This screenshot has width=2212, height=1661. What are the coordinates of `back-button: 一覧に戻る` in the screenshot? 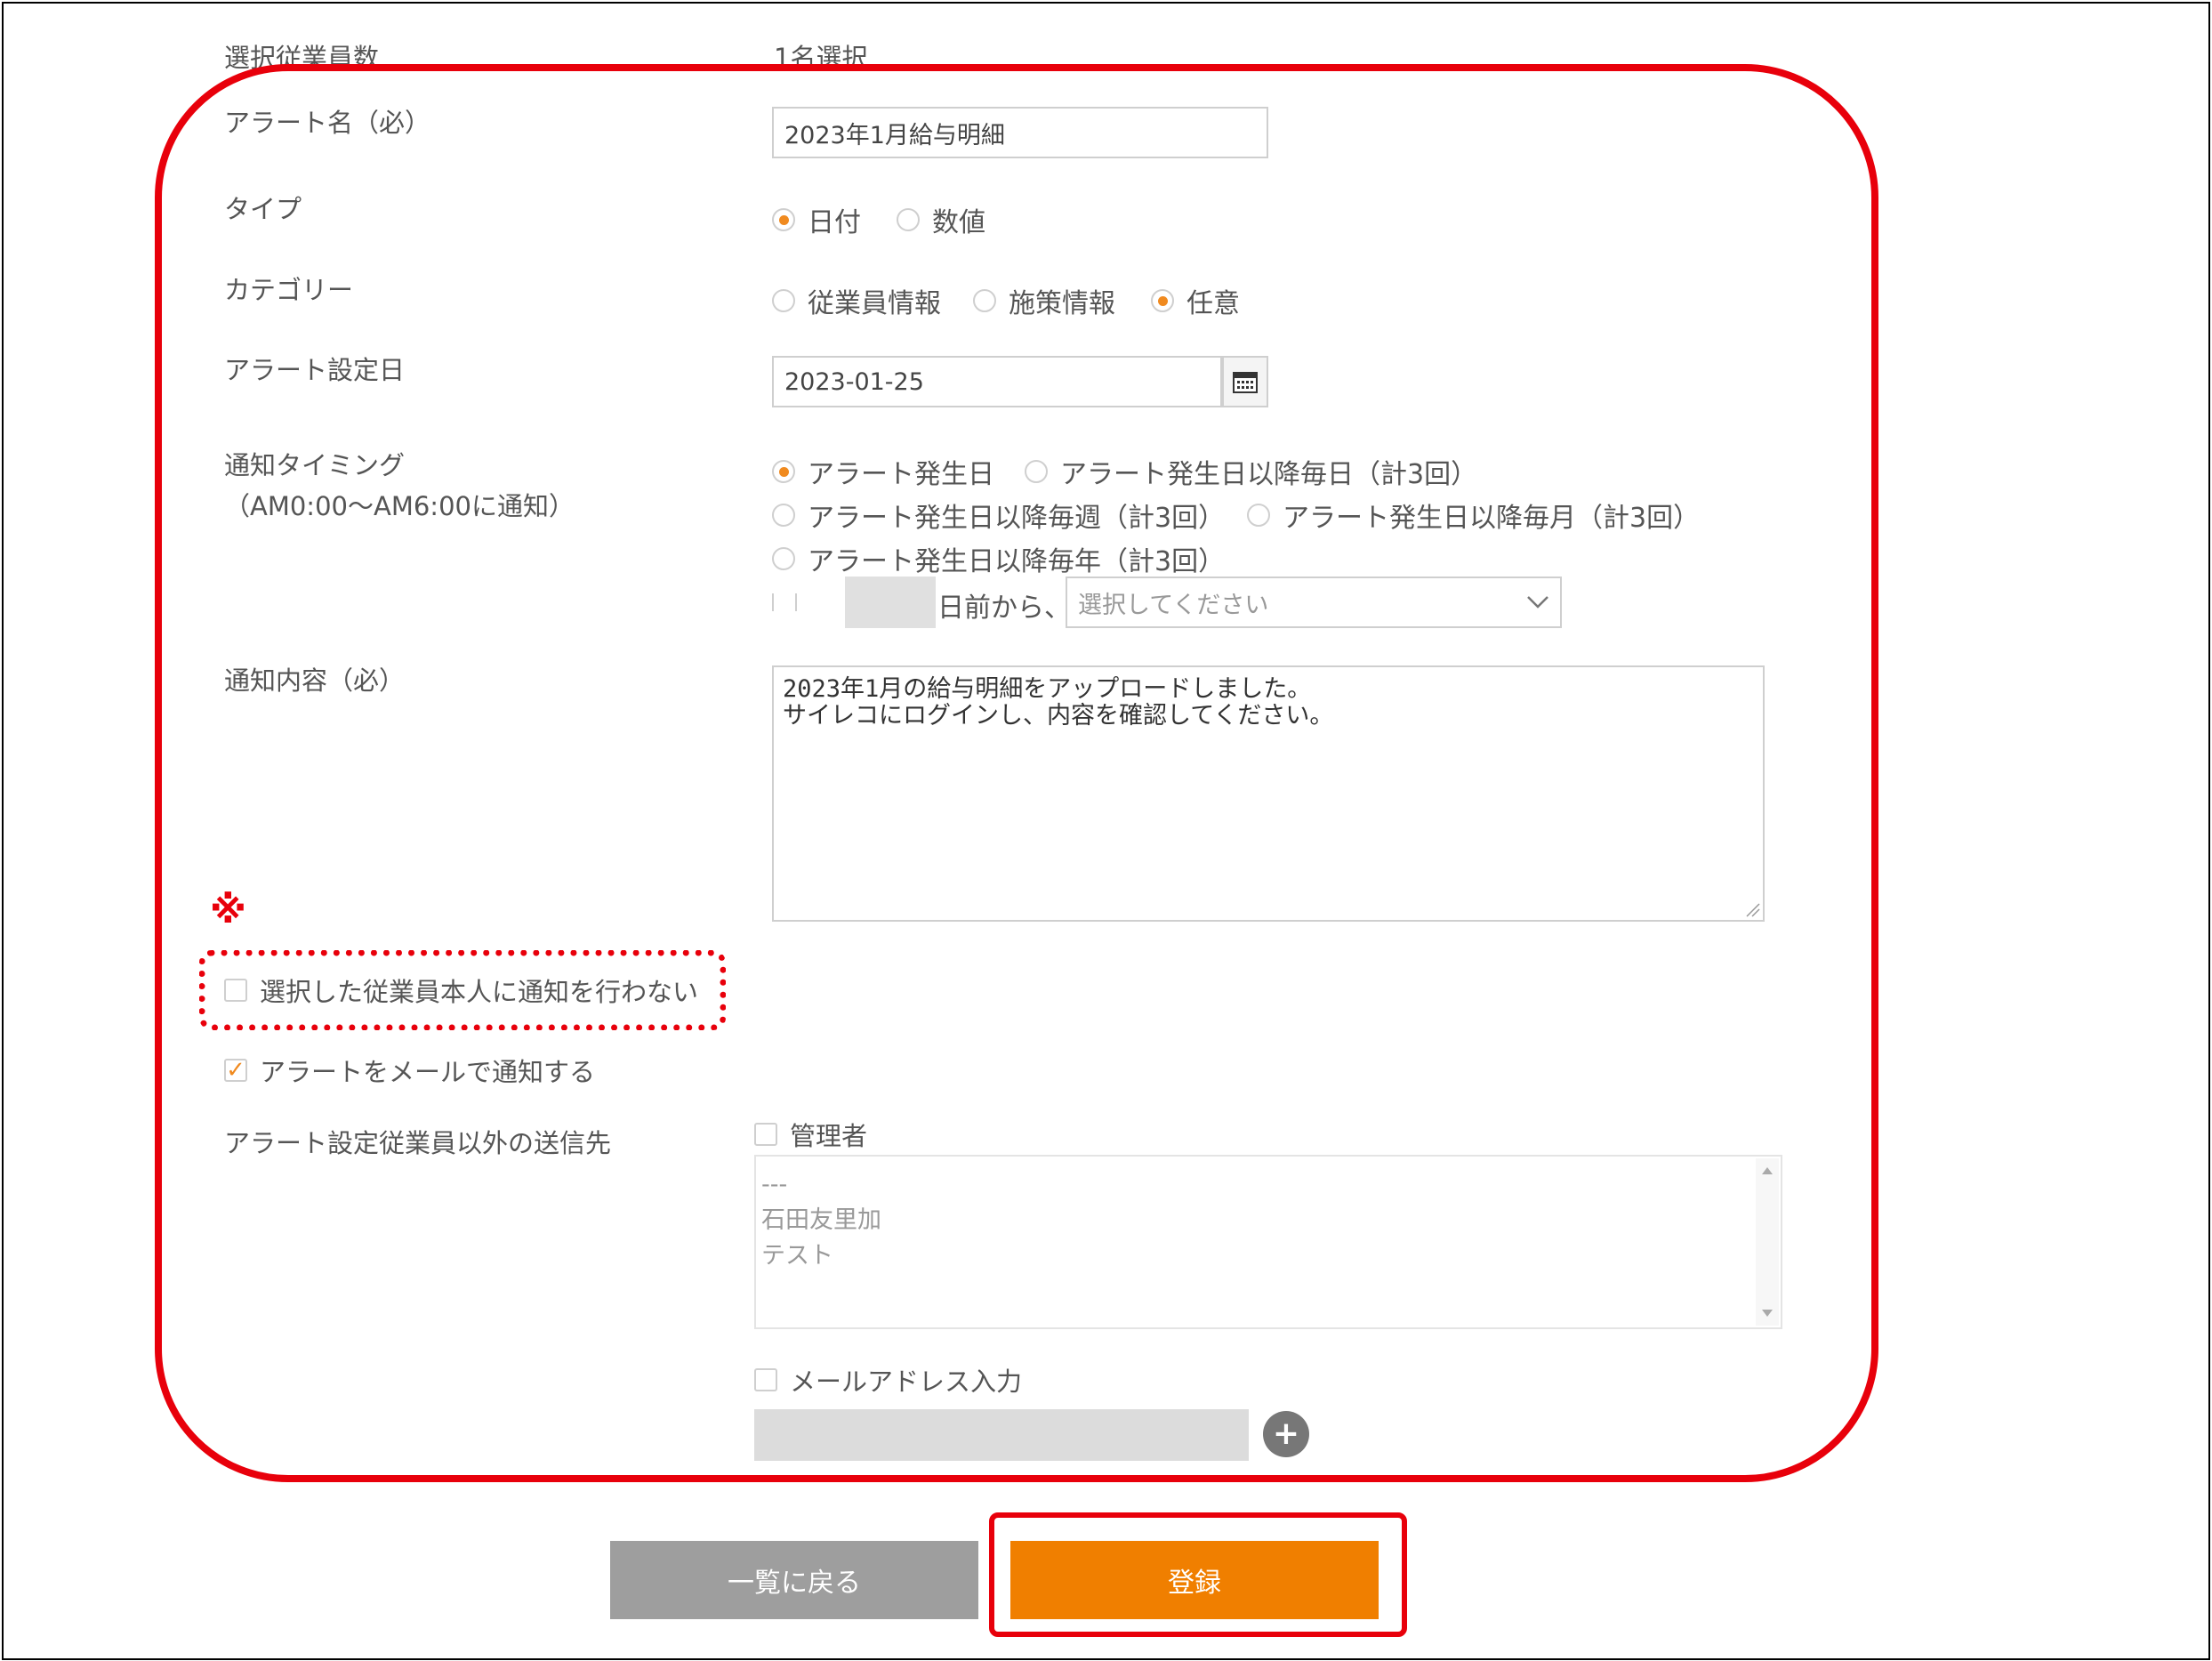 It's located at (794, 1580).